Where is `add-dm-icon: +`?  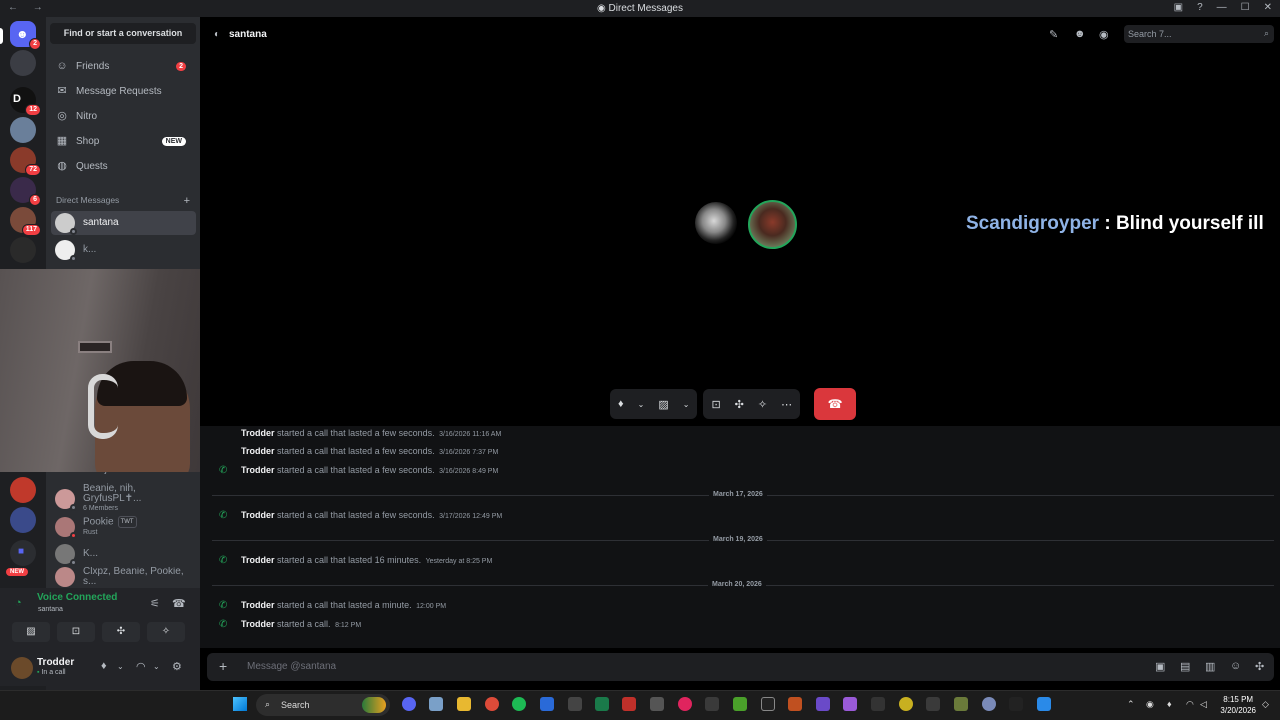
add-dm-icon: + is located at coordinates (187, 201).